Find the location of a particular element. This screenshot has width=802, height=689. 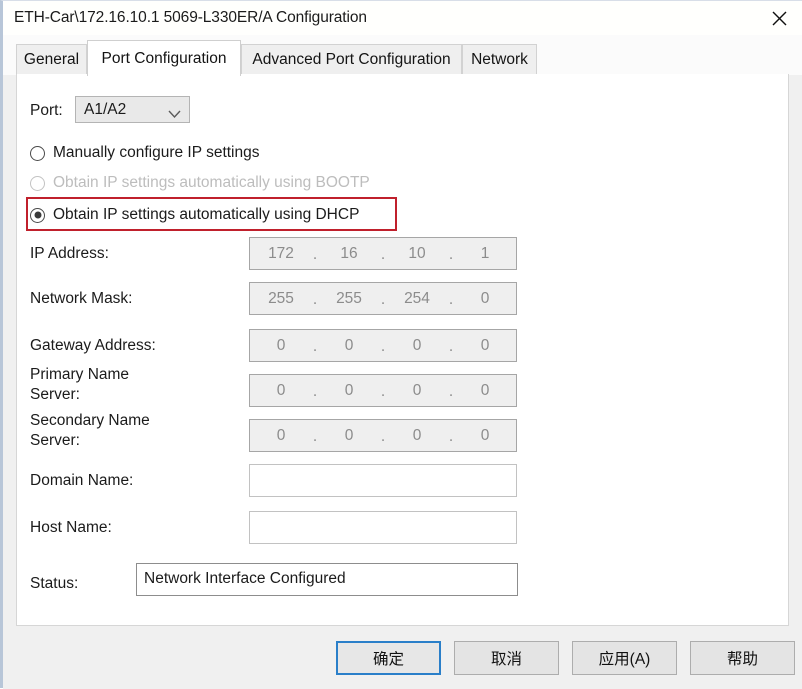

ip-address-input: 172 . 16 . 10 . 1 is located at coordinates (383, 253).